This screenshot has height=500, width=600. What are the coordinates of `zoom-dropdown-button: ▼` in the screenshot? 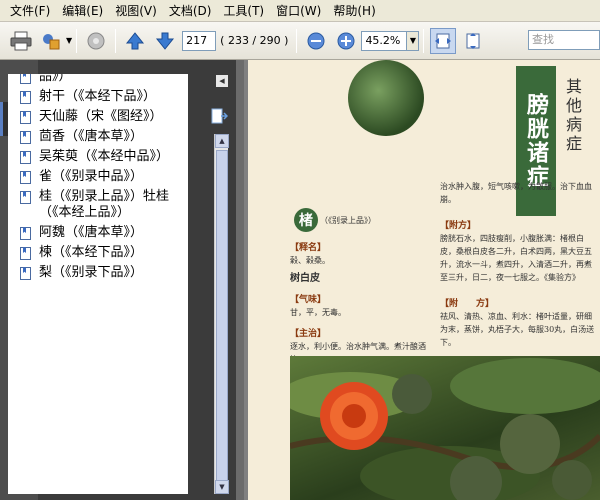 It's located at (413, 40).